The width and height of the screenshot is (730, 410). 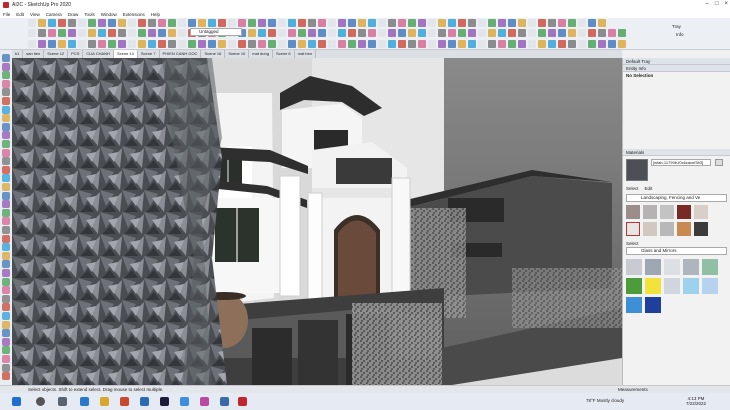 What do you see at coordinates (18, 54) in the screenshot?
I see `tab-scene-k1: k1` at bounding box center [18, 54].